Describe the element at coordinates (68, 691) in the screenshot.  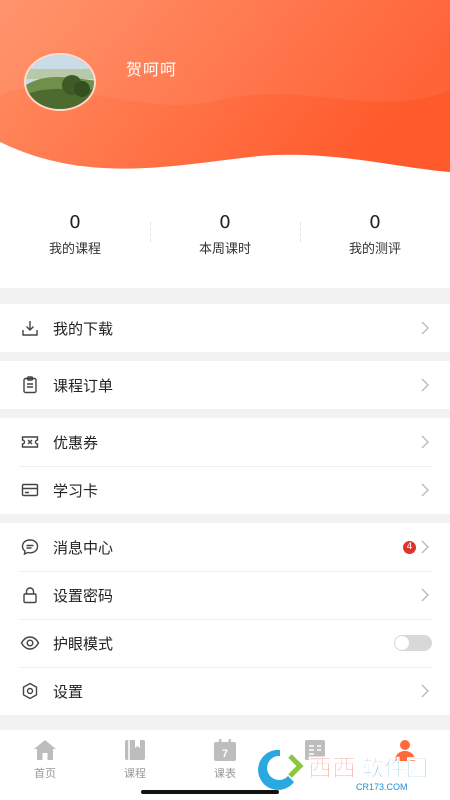
I see `menu-item-label: 设置` at that location.